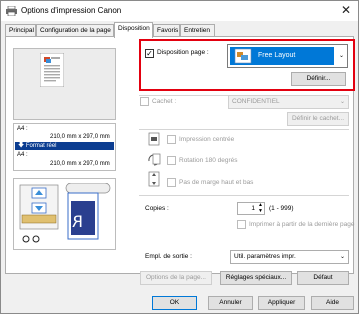 The width and height of the screenshot is (359, 314). What do you see at coordinates (179, 11) in the screenshot?
I see `title-bar: Options d'impression Canon ✕` at bounding box center [179, 11].